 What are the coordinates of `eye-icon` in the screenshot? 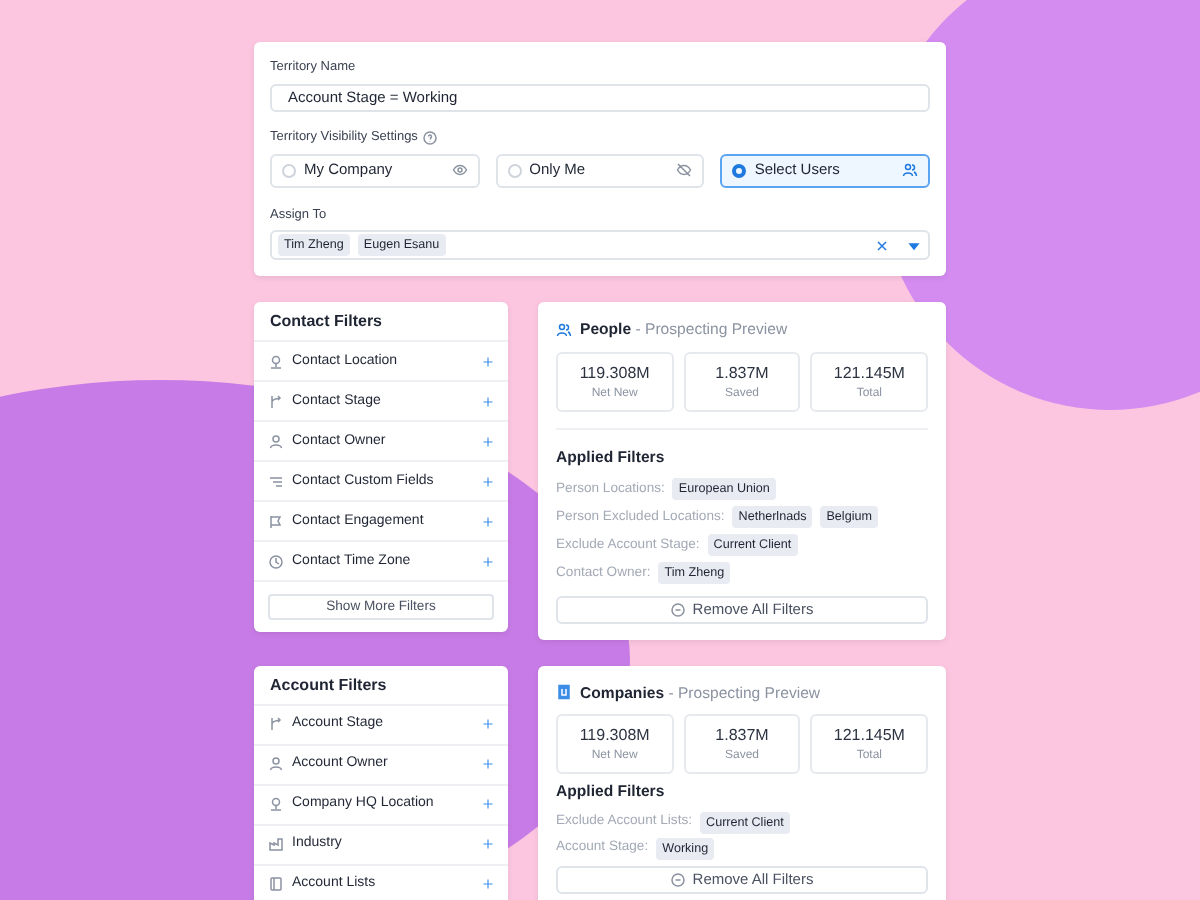 It's located at (459, 170).